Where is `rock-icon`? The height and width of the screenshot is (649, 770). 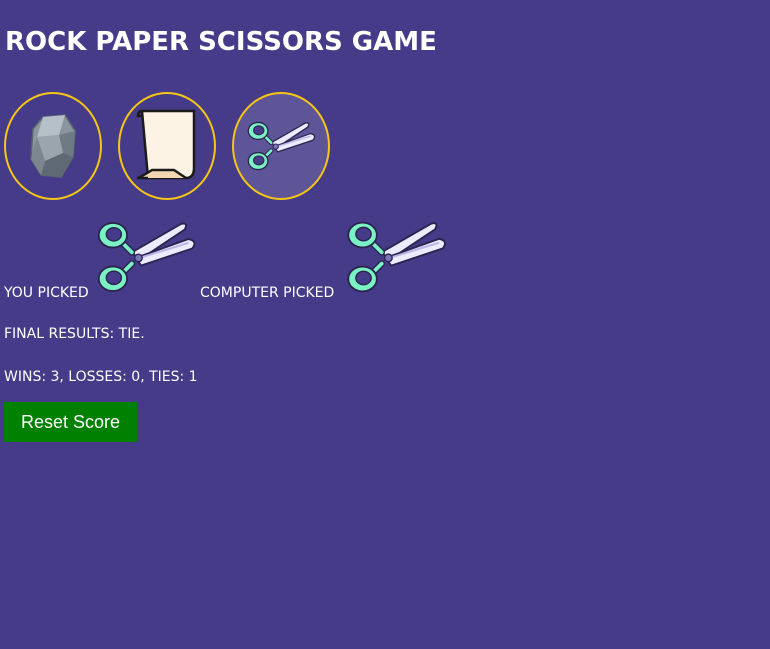
rock-icon is located at coordinates (53, 146).